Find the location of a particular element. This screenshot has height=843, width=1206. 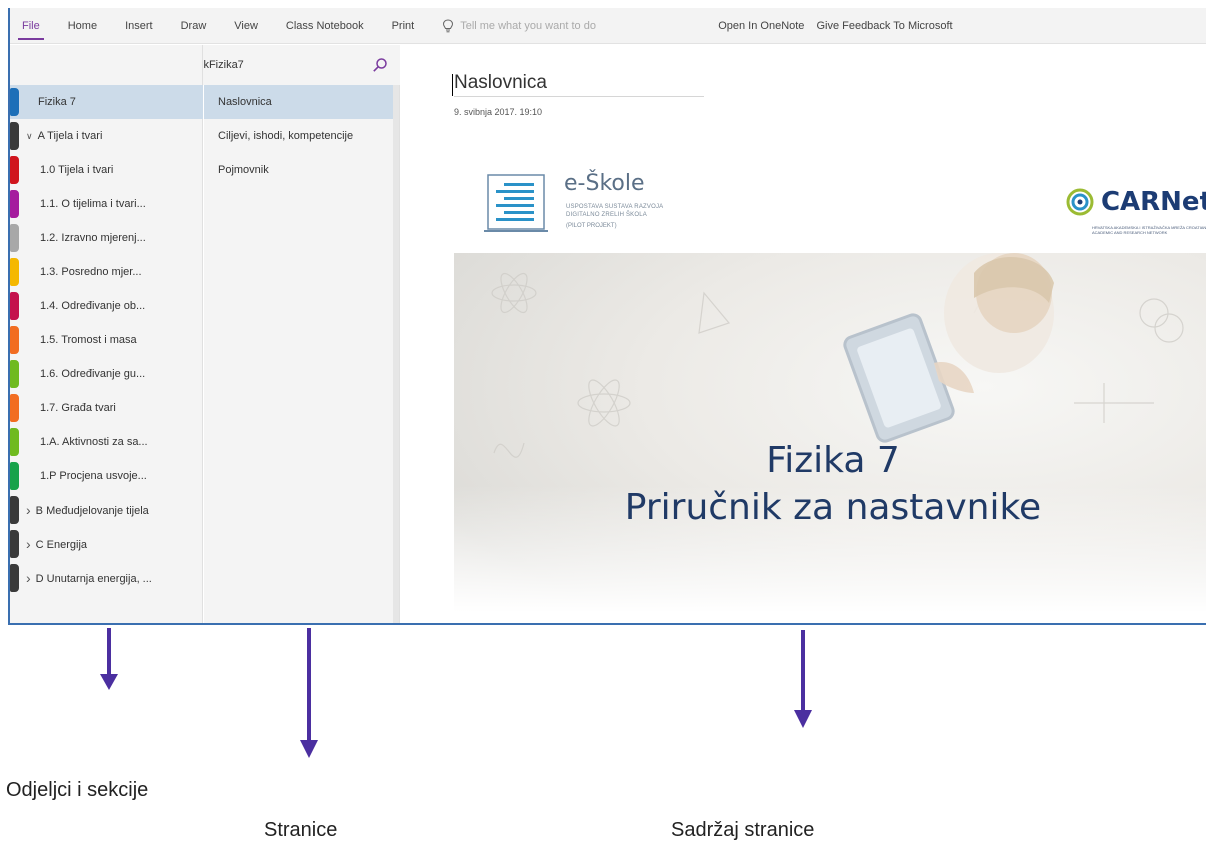

slide-title: Fizika 7 is located at coordinates (833, 460).